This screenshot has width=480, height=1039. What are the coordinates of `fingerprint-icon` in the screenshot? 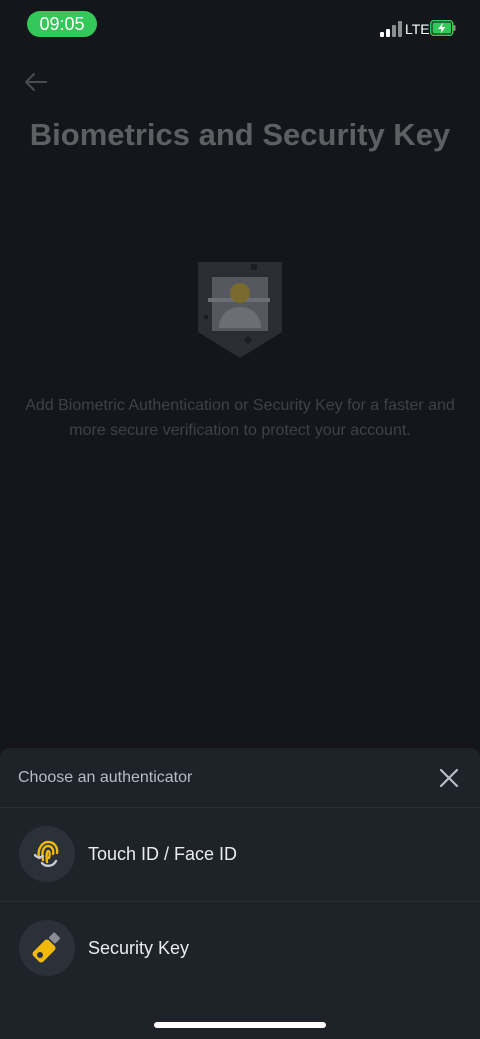 It's located at (47, 854).